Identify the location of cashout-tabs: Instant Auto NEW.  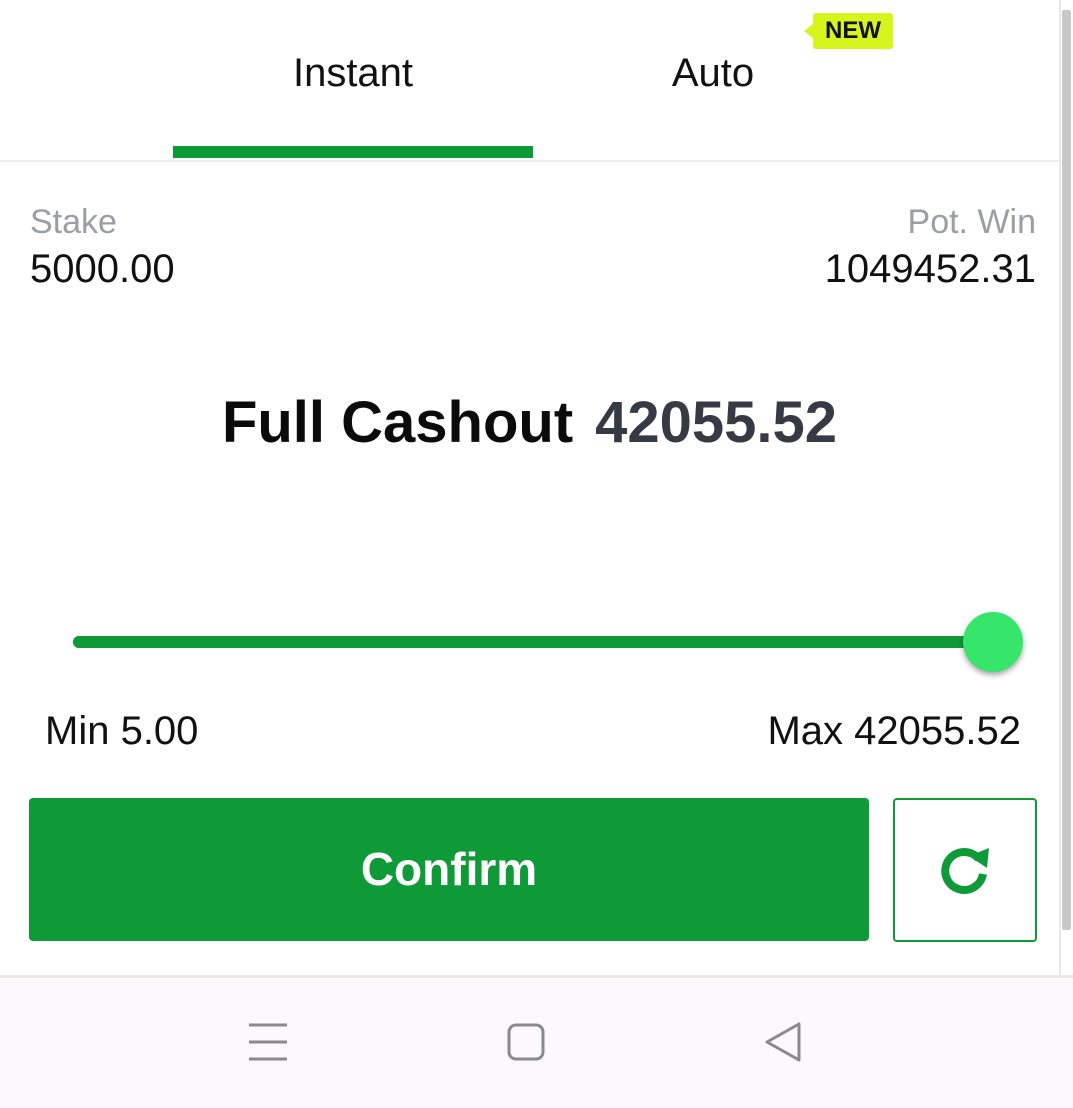
(529, 81).